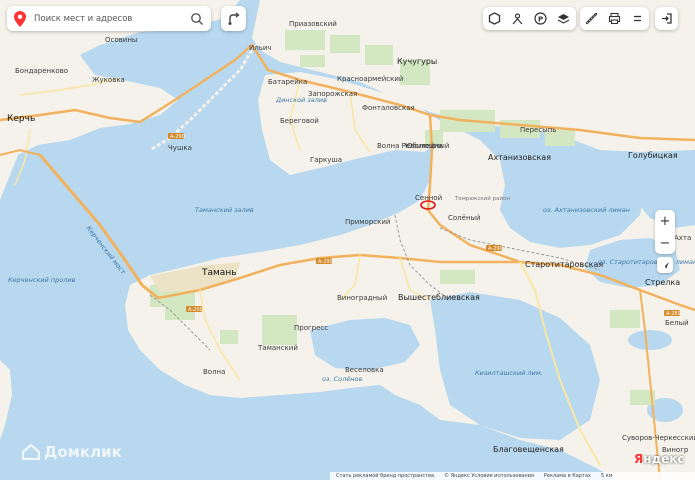 Image resolution: width=695 pixels, height=480 pixels. What do you see at coordinates (83, 452) in the screenshot?
I see `watermark-text: Домклик` at bounding box center [83, 452].